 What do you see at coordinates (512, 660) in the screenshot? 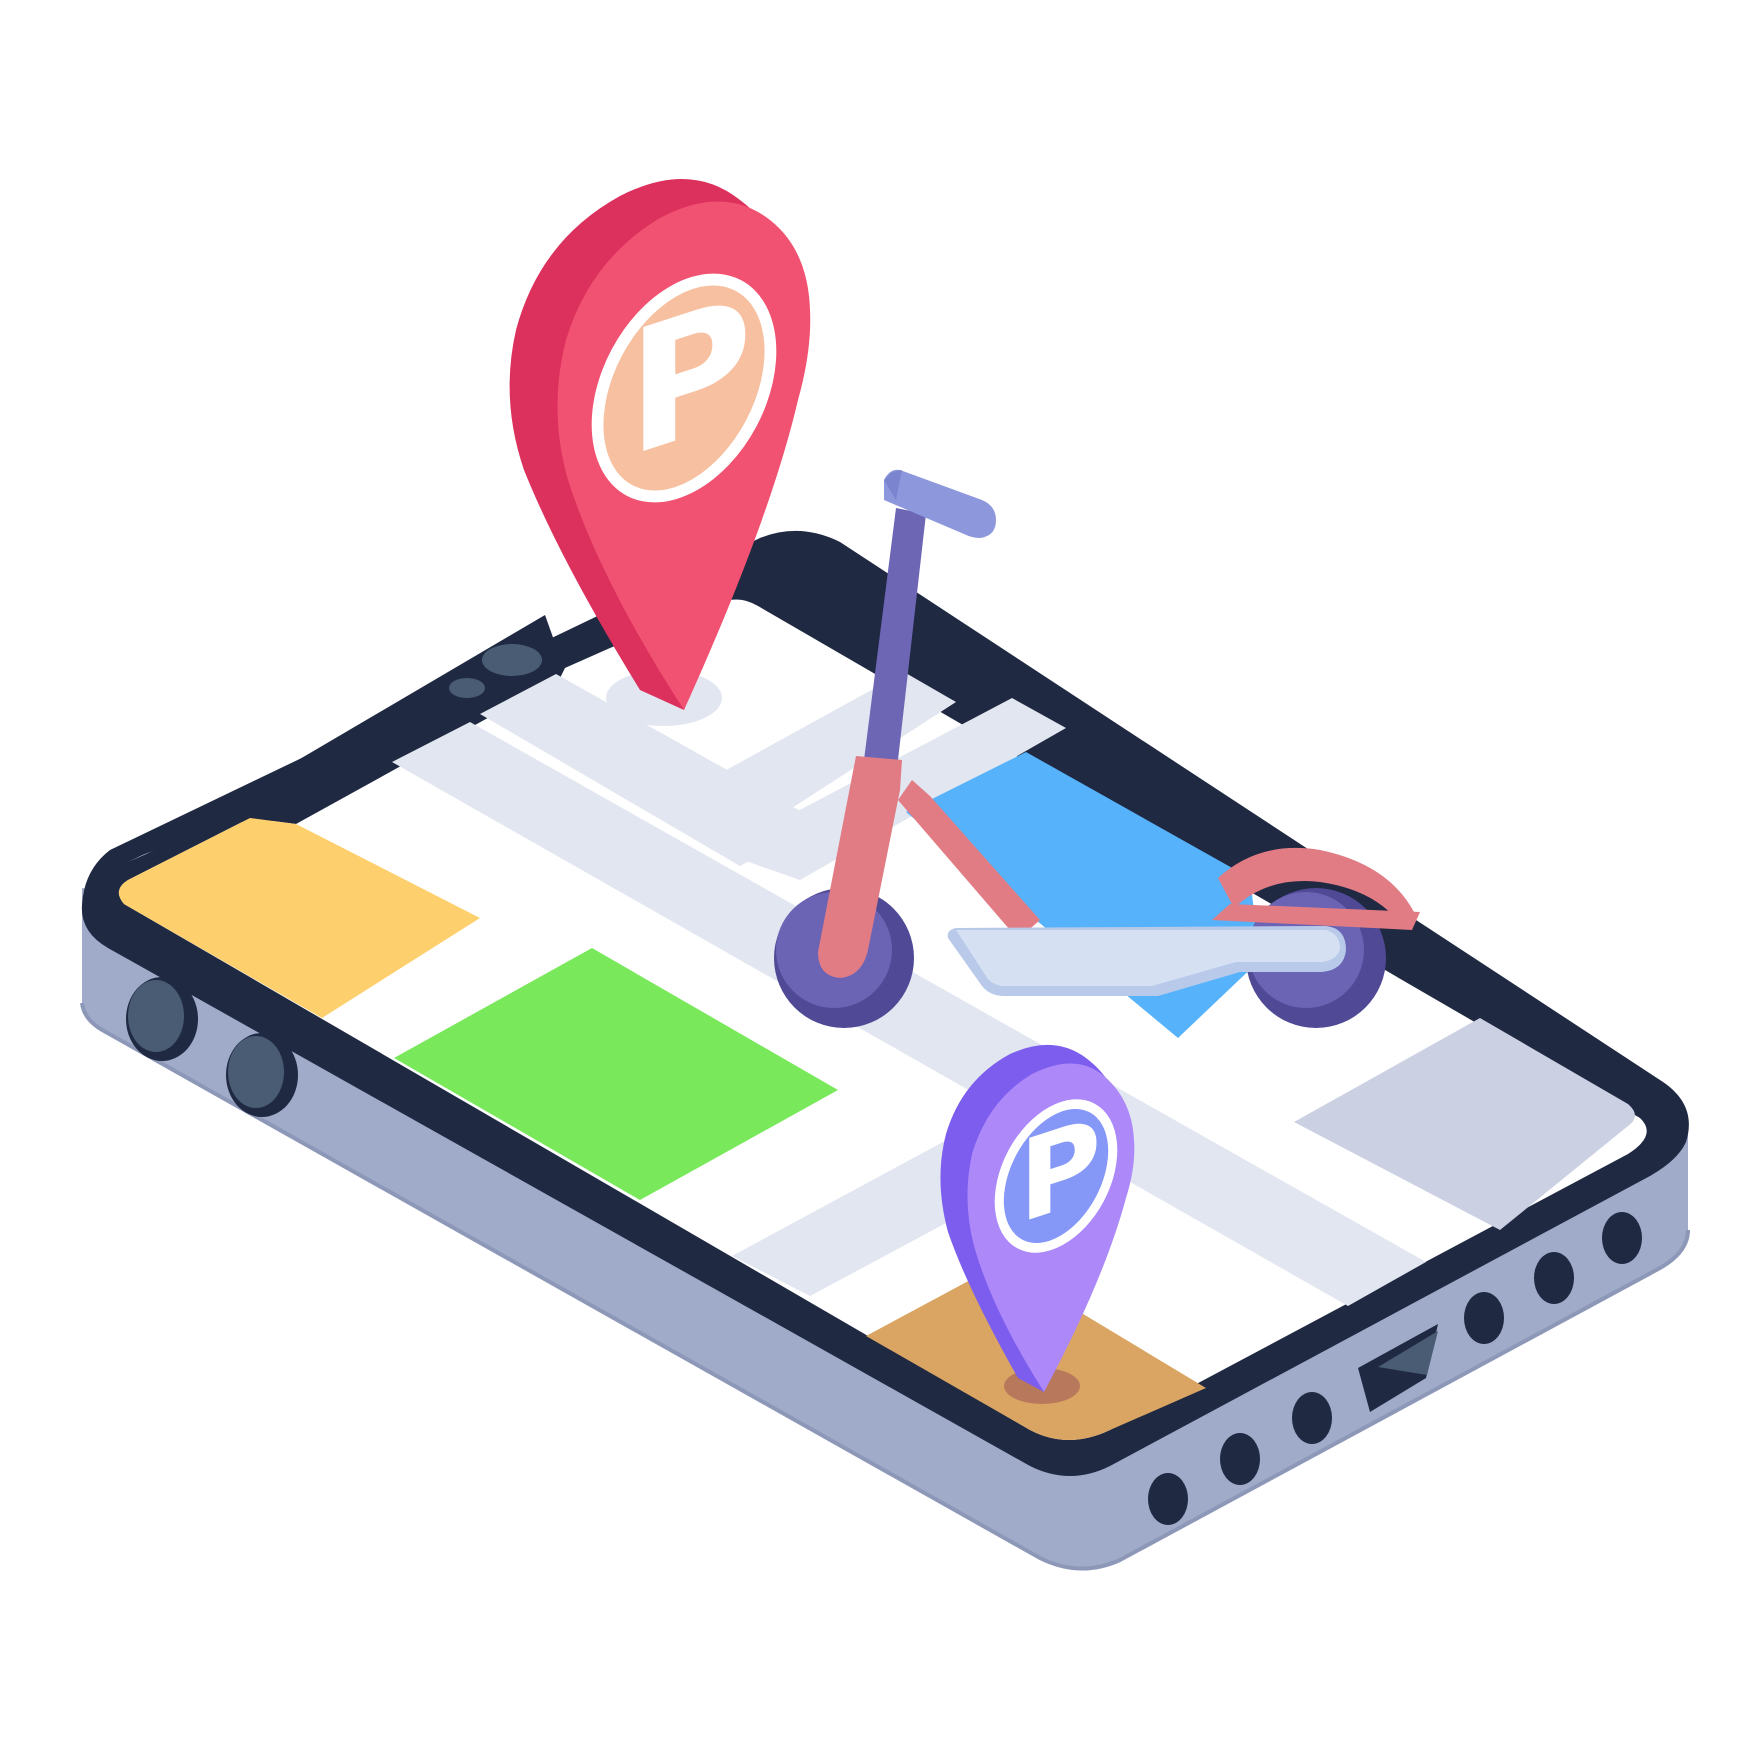
I see `camera-lens-icon` at bounding box center [512, 660].